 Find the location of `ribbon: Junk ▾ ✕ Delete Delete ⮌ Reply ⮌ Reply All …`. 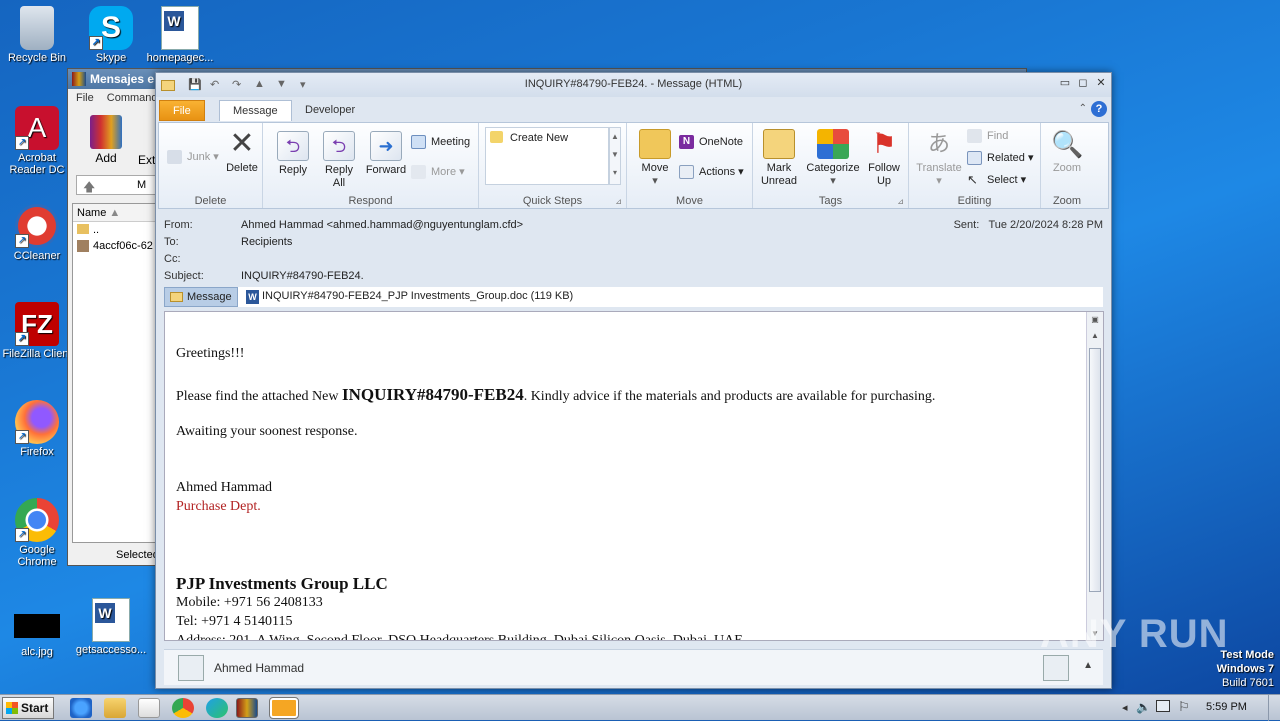

ribbon: Junk ▾ ✕ Delete Delete ⮌ Reply ⮌ Reply All … is located at coordinates (633, 165).